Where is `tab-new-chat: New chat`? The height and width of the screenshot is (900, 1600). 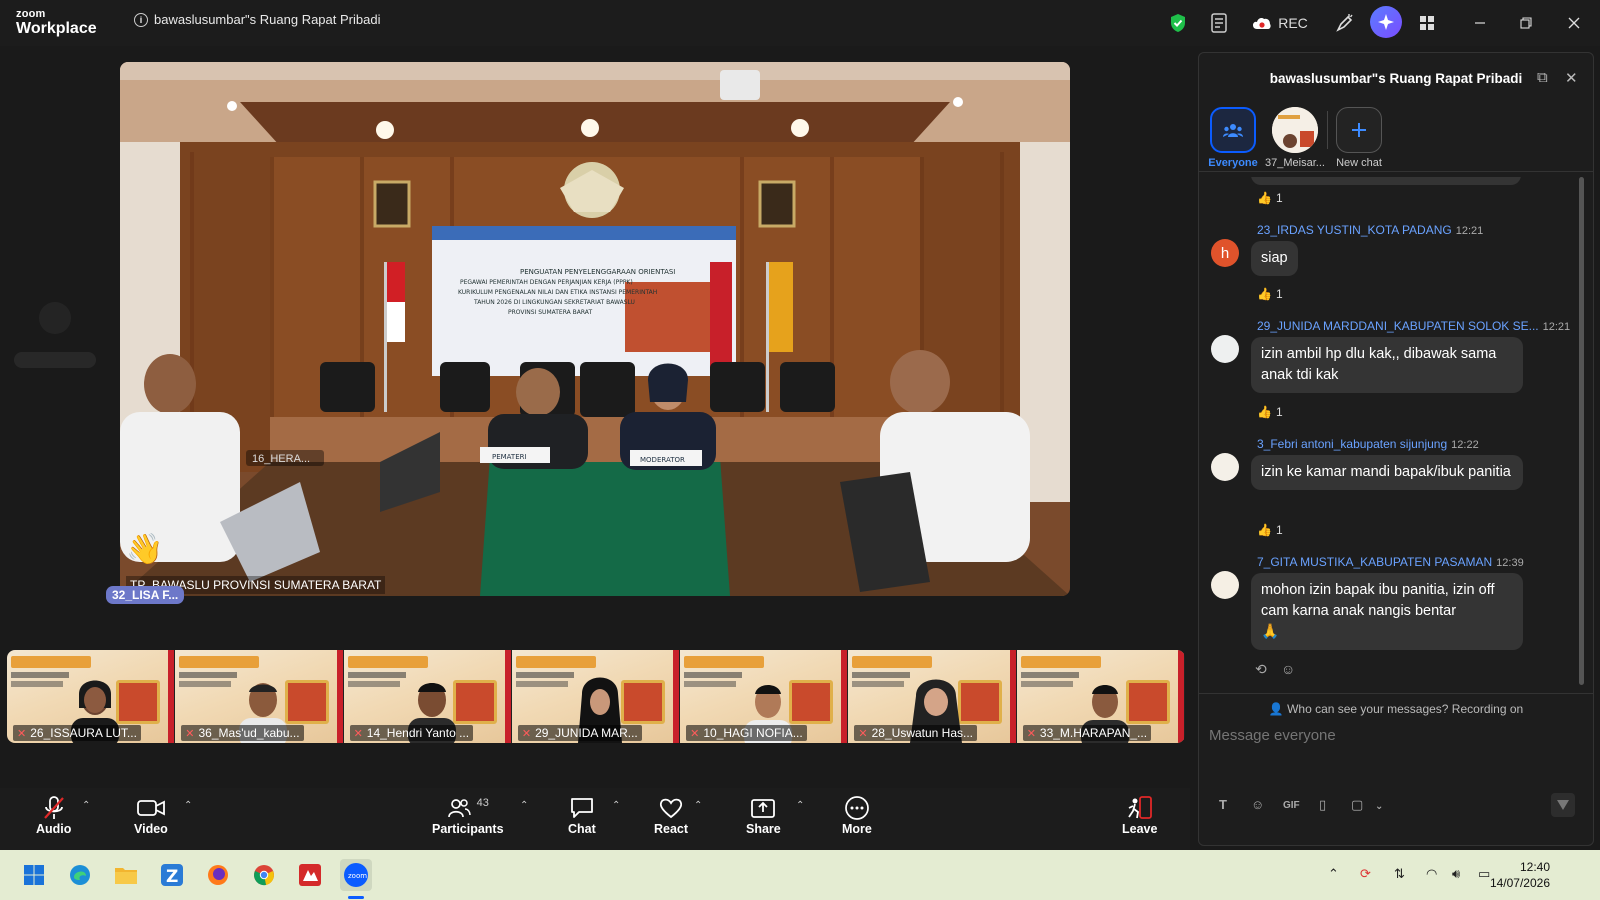 tab-new-chat: New chat is located at coordinates (1359, 138).